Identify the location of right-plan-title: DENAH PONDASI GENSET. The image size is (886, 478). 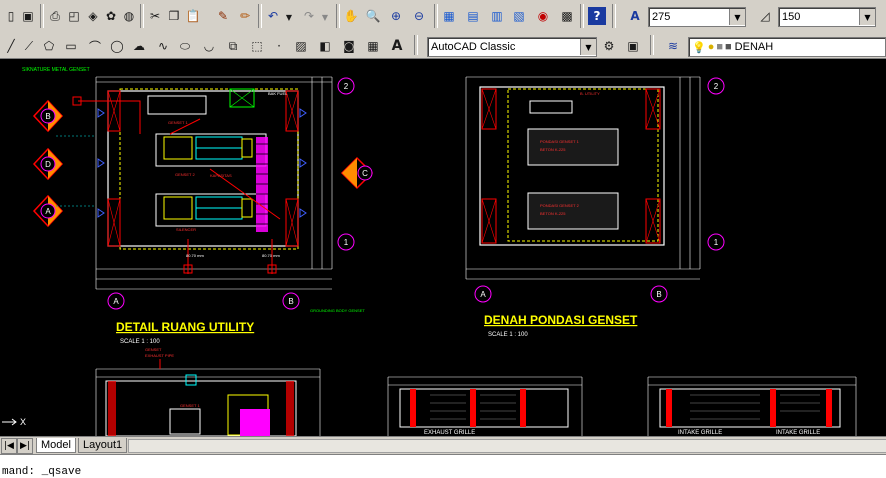
(561, 320).